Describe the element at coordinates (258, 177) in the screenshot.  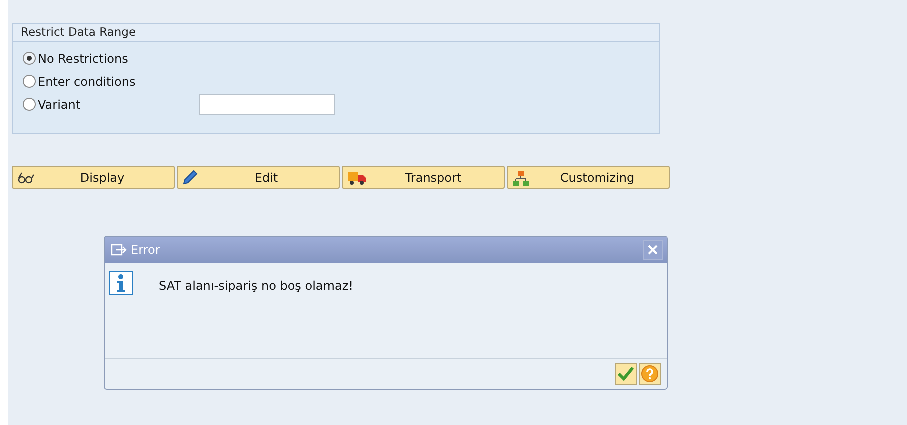
I see `toolbar-button: Edit` at that location.